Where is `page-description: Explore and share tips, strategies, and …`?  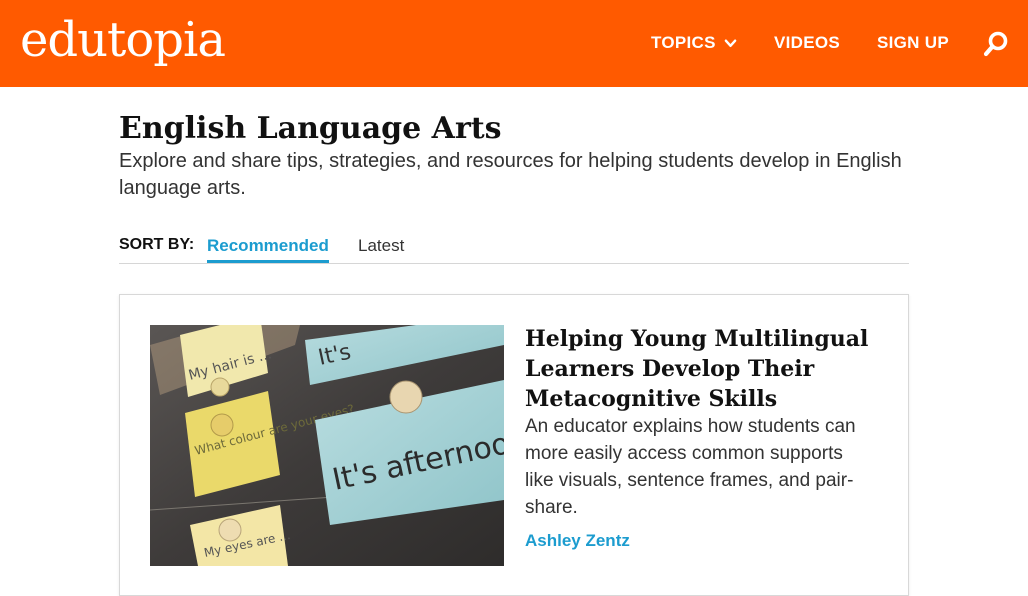 page-description: Explore and share tips, strategies, and … is located at coordinates (510, 174).